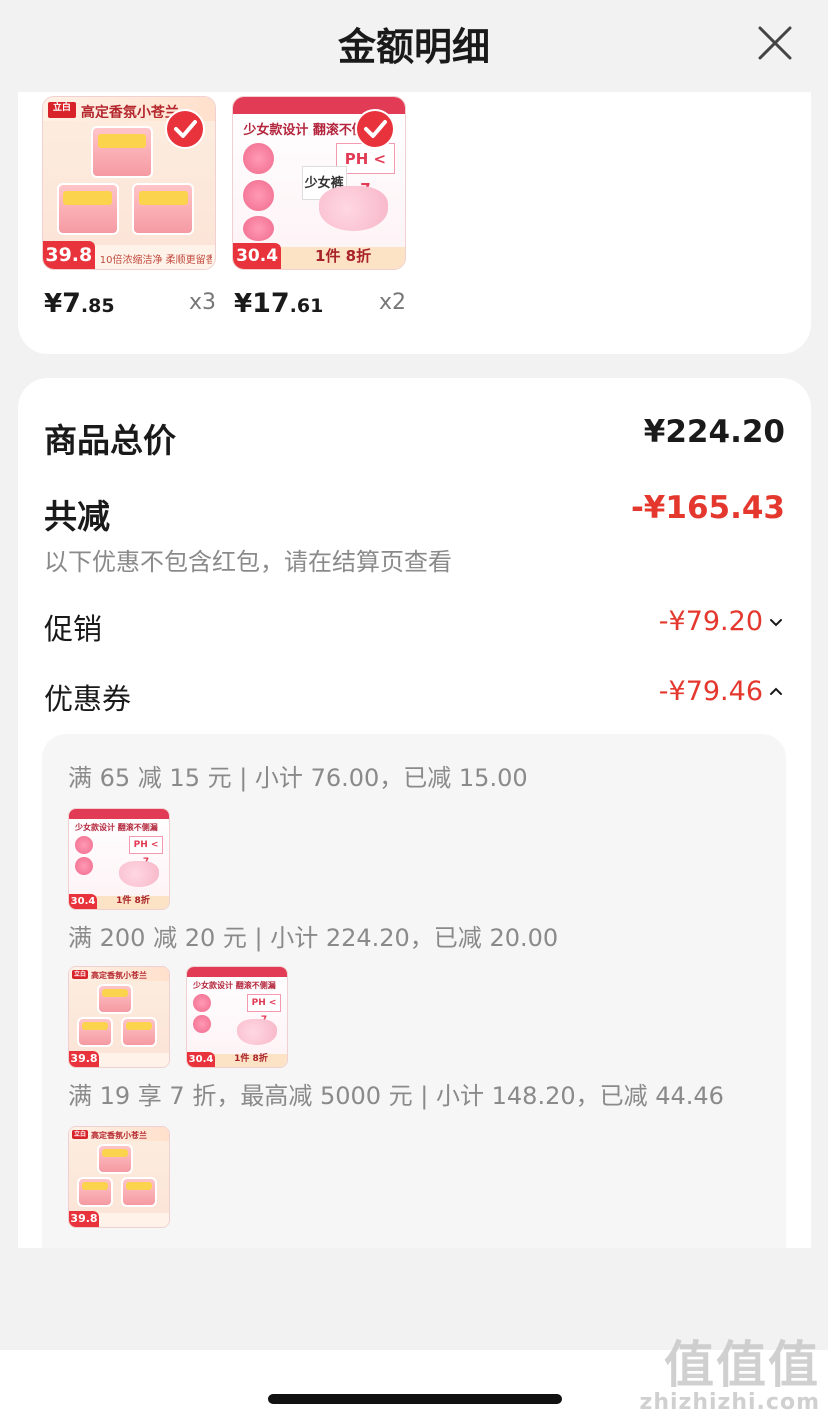 This screenshot has width=828, height=1422. I want to click on coupon-value: -¥79.46, so click(710, 691).